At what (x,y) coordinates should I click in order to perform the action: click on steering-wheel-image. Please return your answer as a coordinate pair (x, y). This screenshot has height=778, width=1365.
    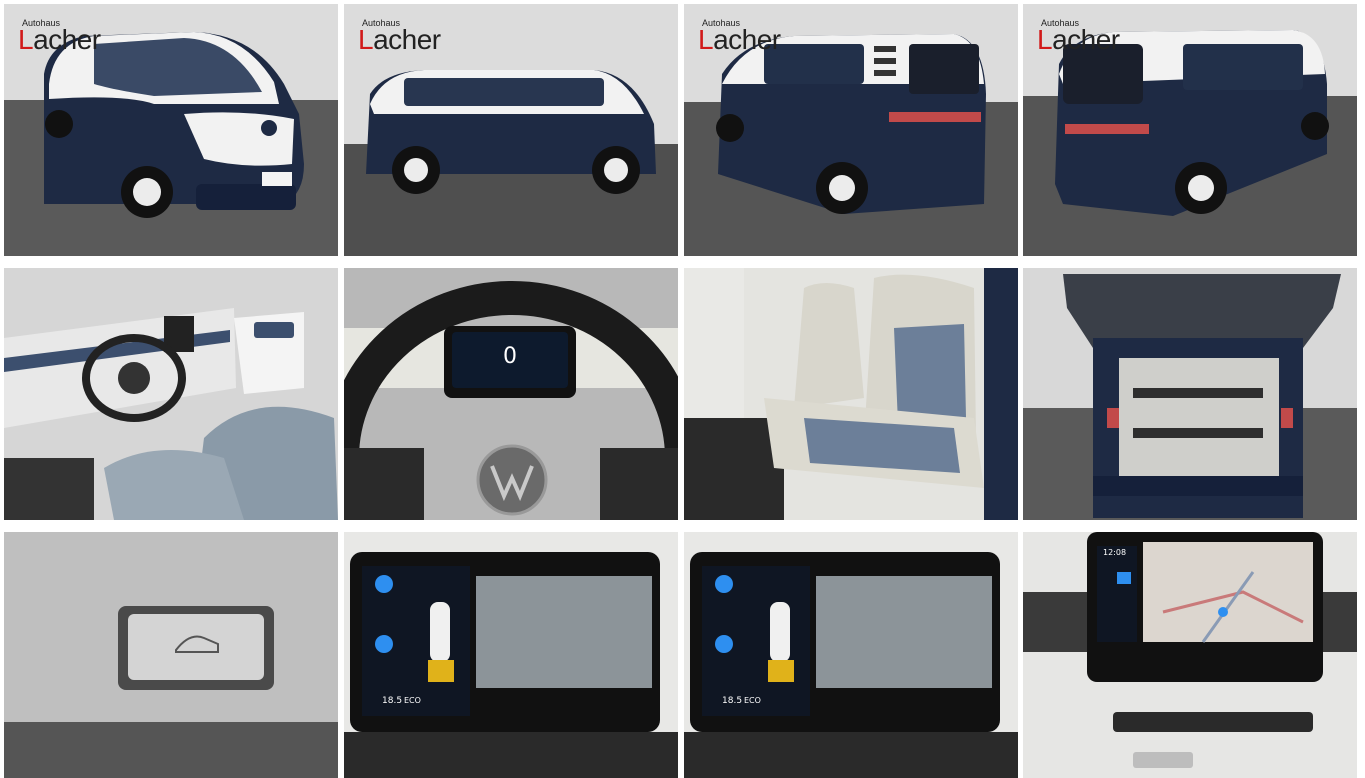
    Looking at the image, I should click on (511, 394).